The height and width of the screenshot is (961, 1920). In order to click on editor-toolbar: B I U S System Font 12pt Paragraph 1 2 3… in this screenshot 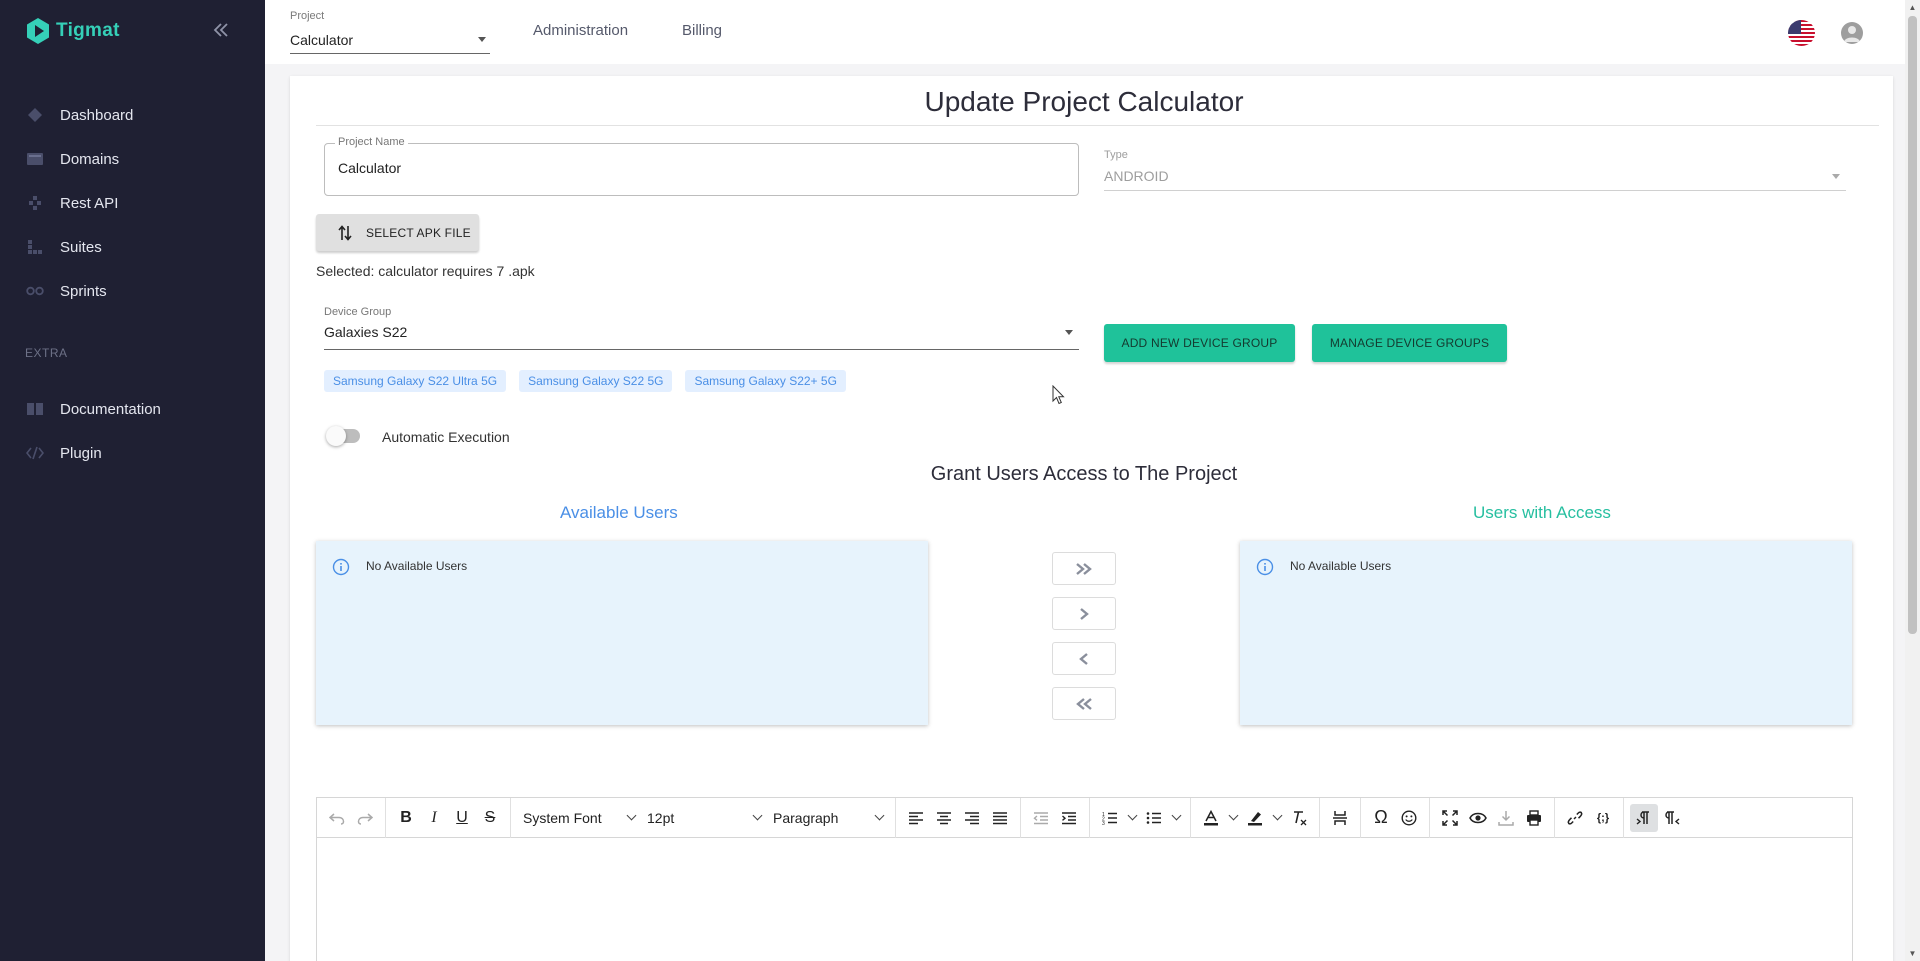, I will do `click(1084, 817)`.